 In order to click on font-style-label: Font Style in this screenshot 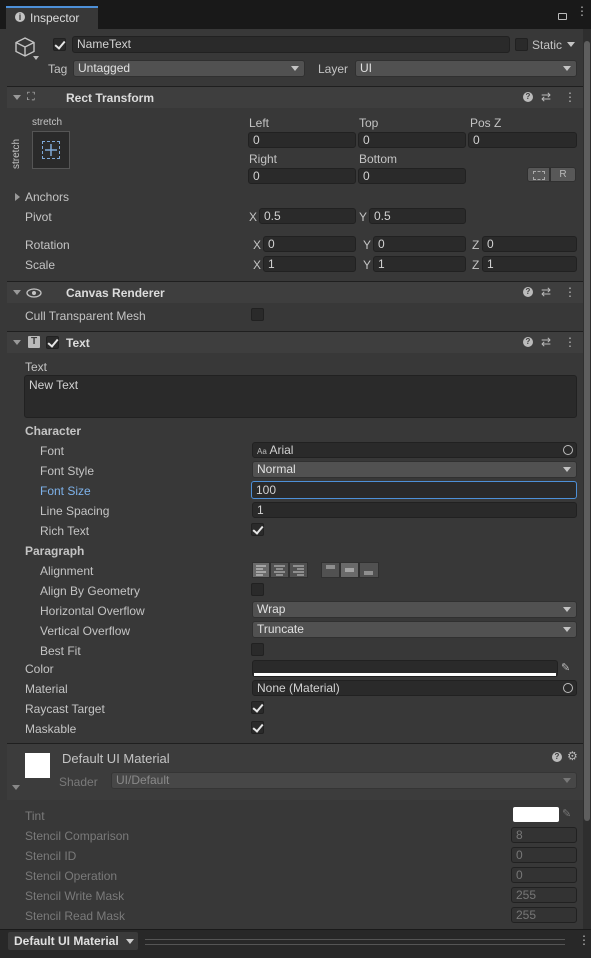, I will do `click(67, 471)`.